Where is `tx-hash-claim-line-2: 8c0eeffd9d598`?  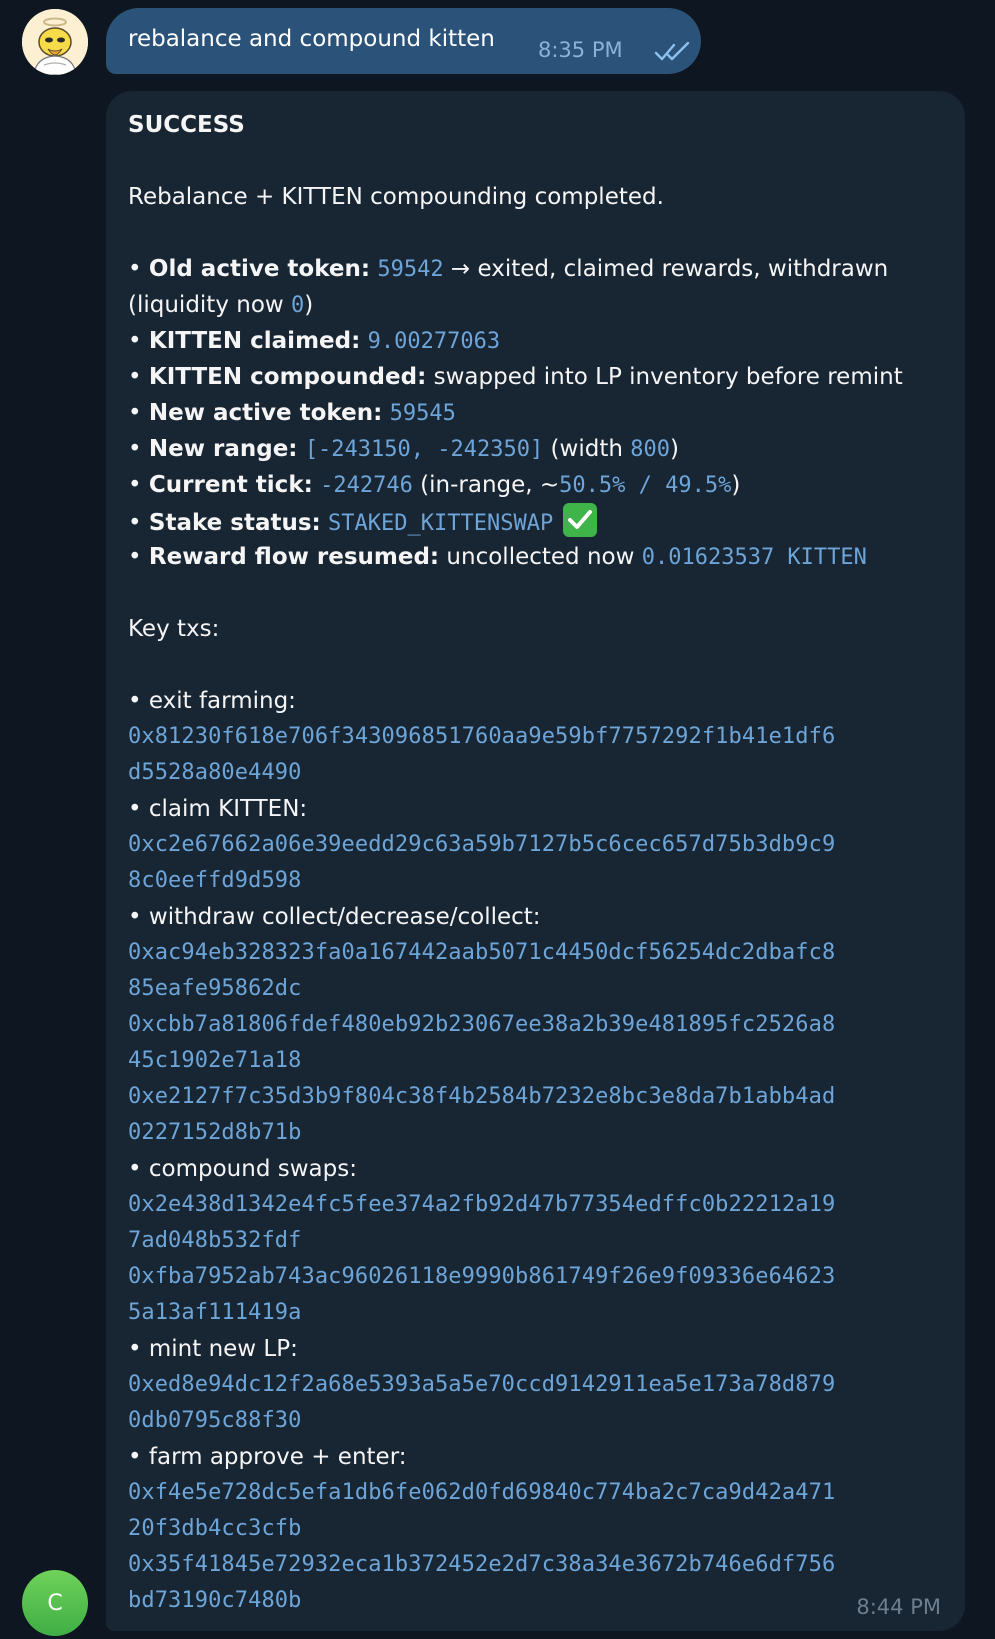
tx-hash-claim-line-2: 8c0eeffd9d598 is located at coordinates (538, 881).